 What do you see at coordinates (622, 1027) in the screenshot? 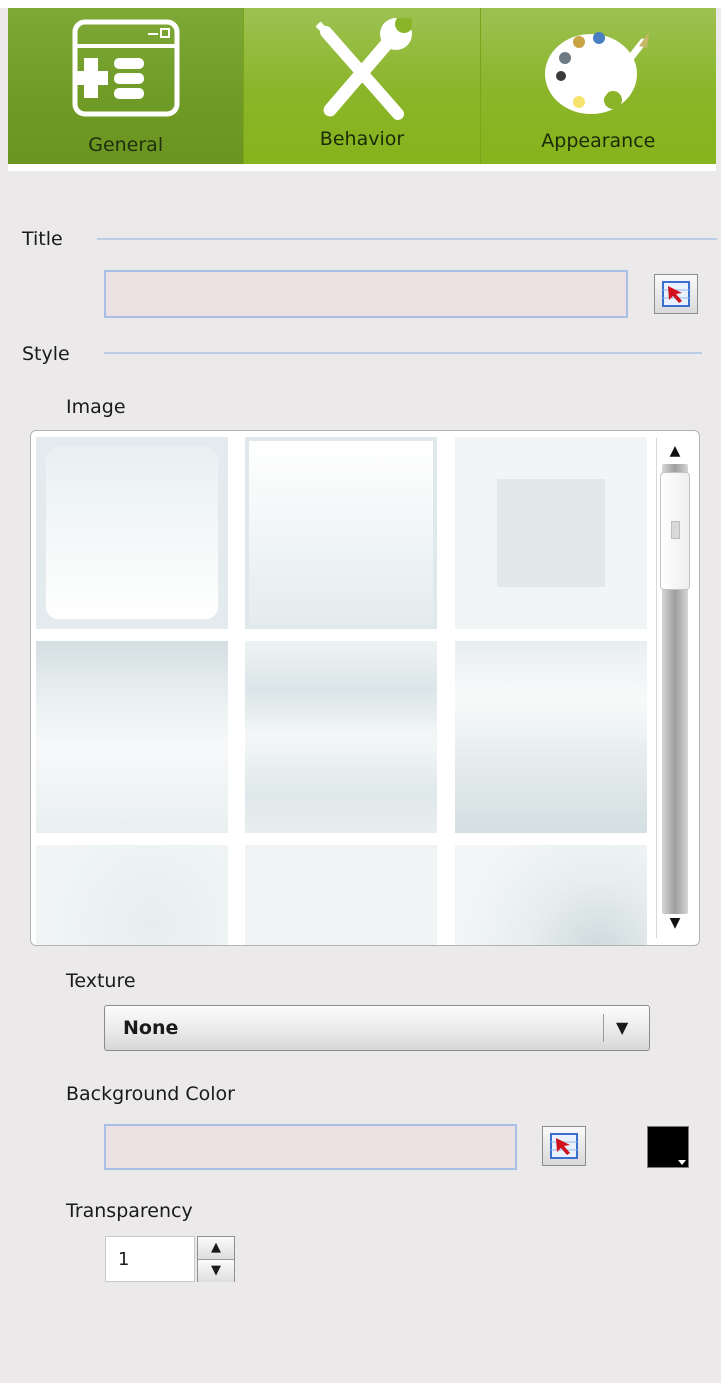
I see `chevron-down-icon: ▼` at bounding box center [622, 1027].